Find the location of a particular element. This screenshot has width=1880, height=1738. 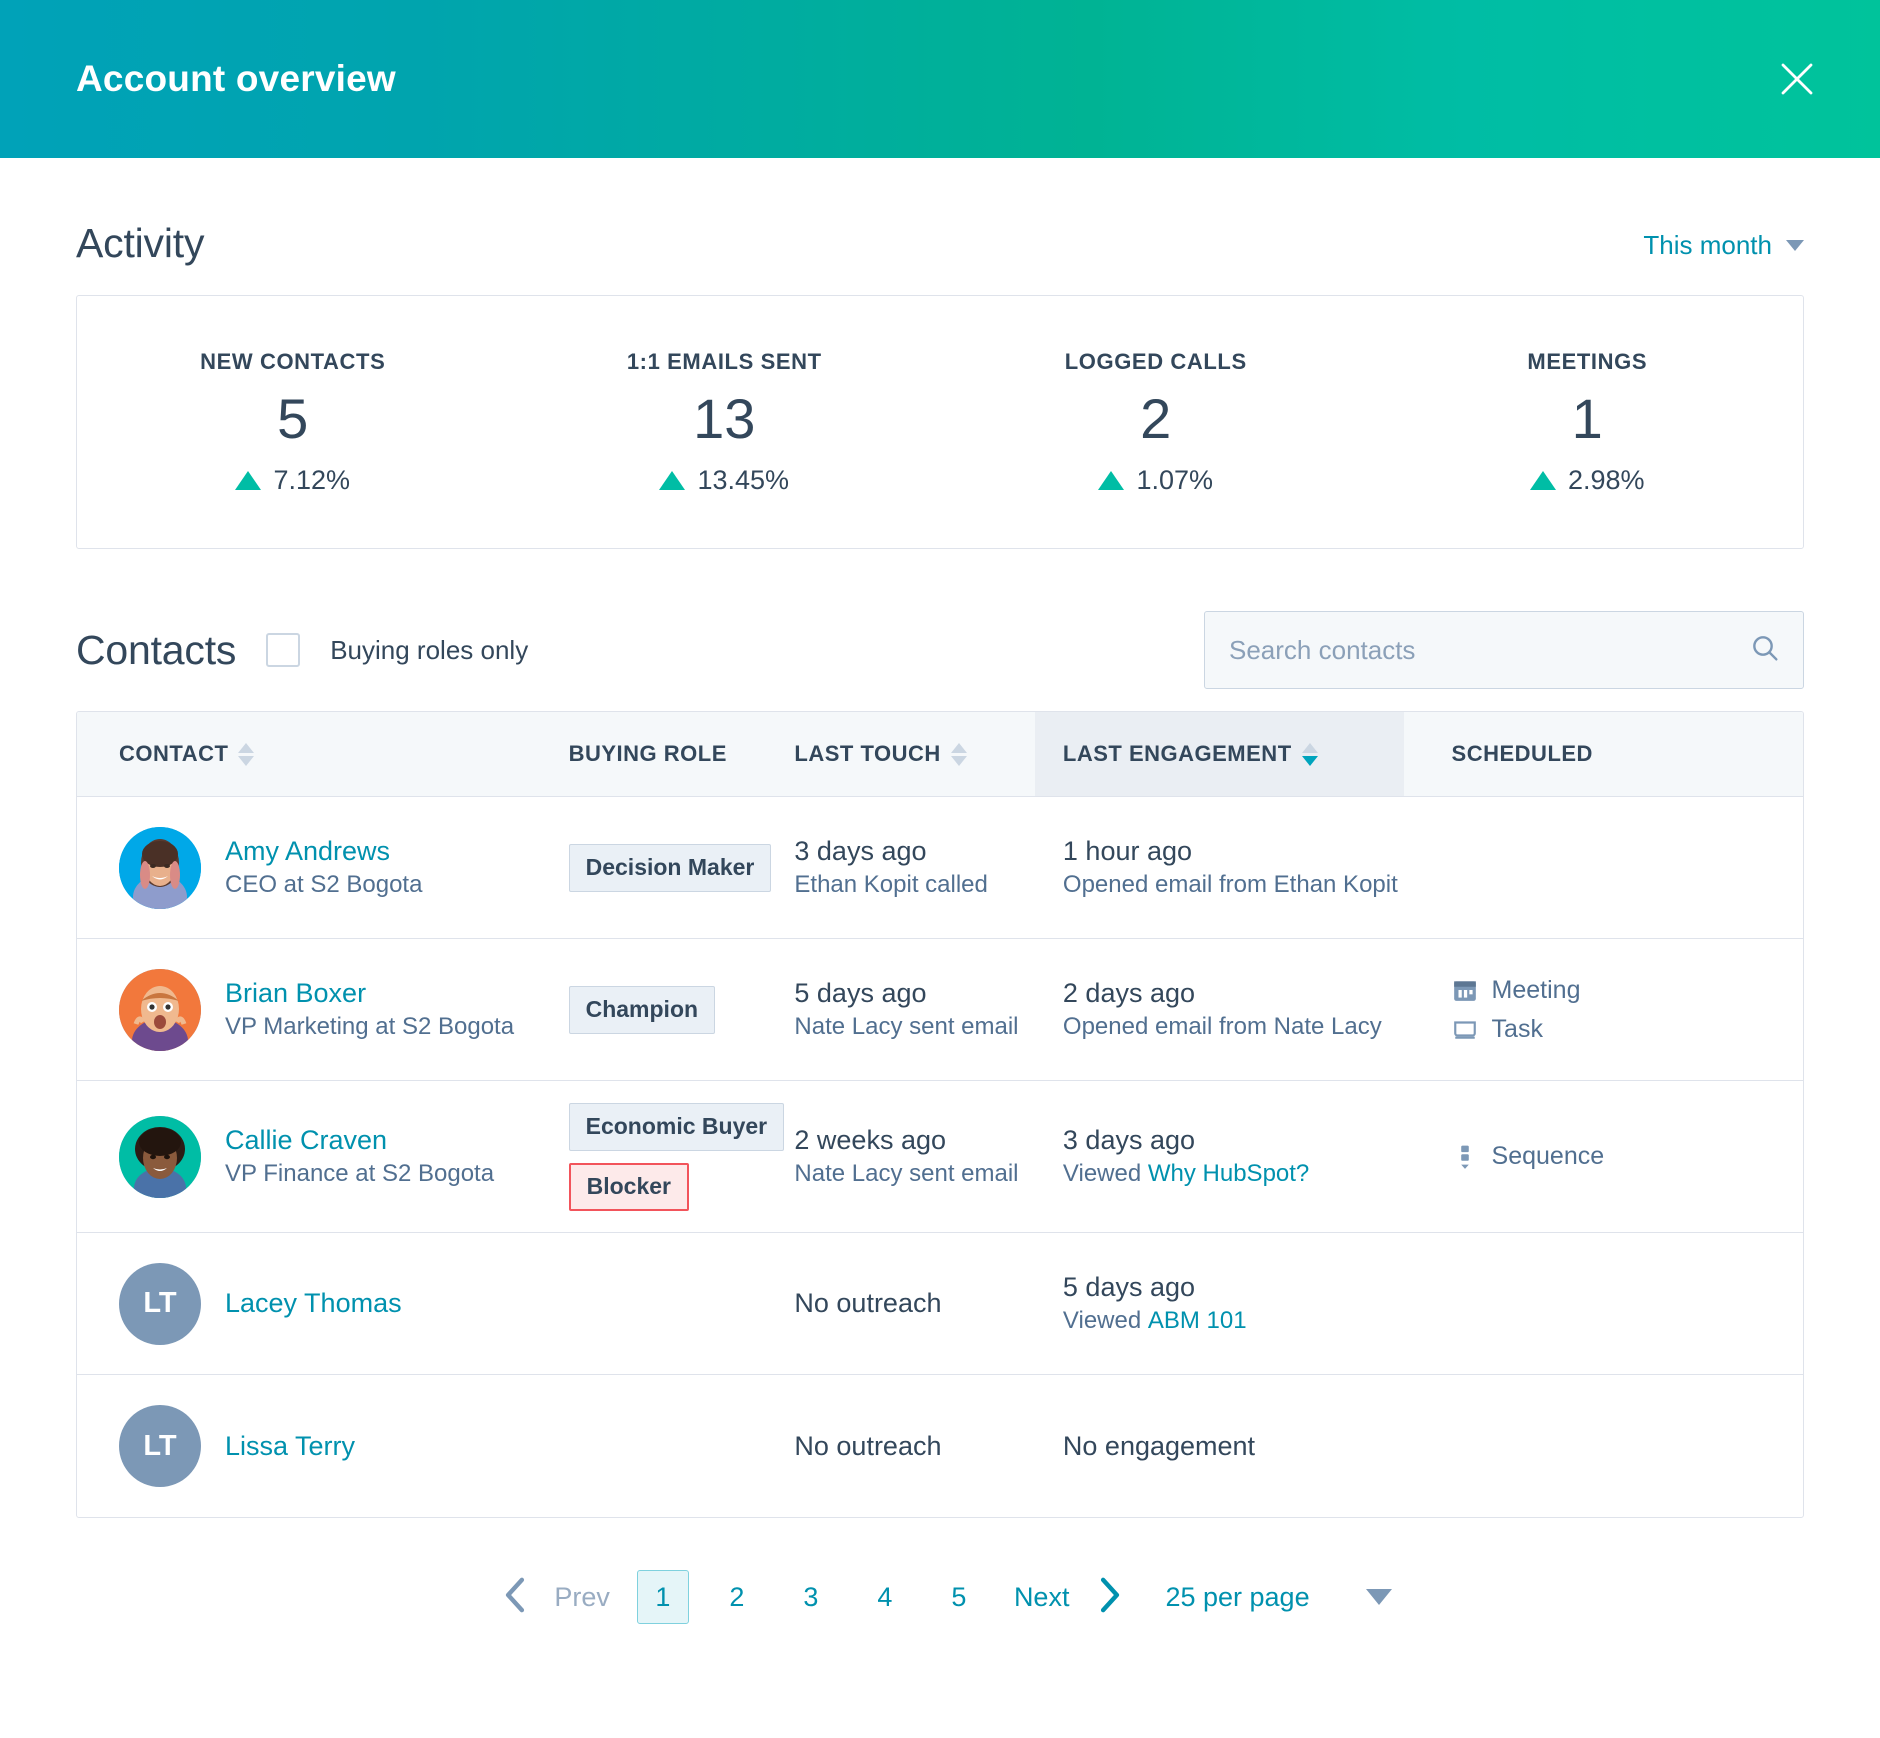

contact-name-link: Lacey Thomas is located at coordinates (313, 1303).